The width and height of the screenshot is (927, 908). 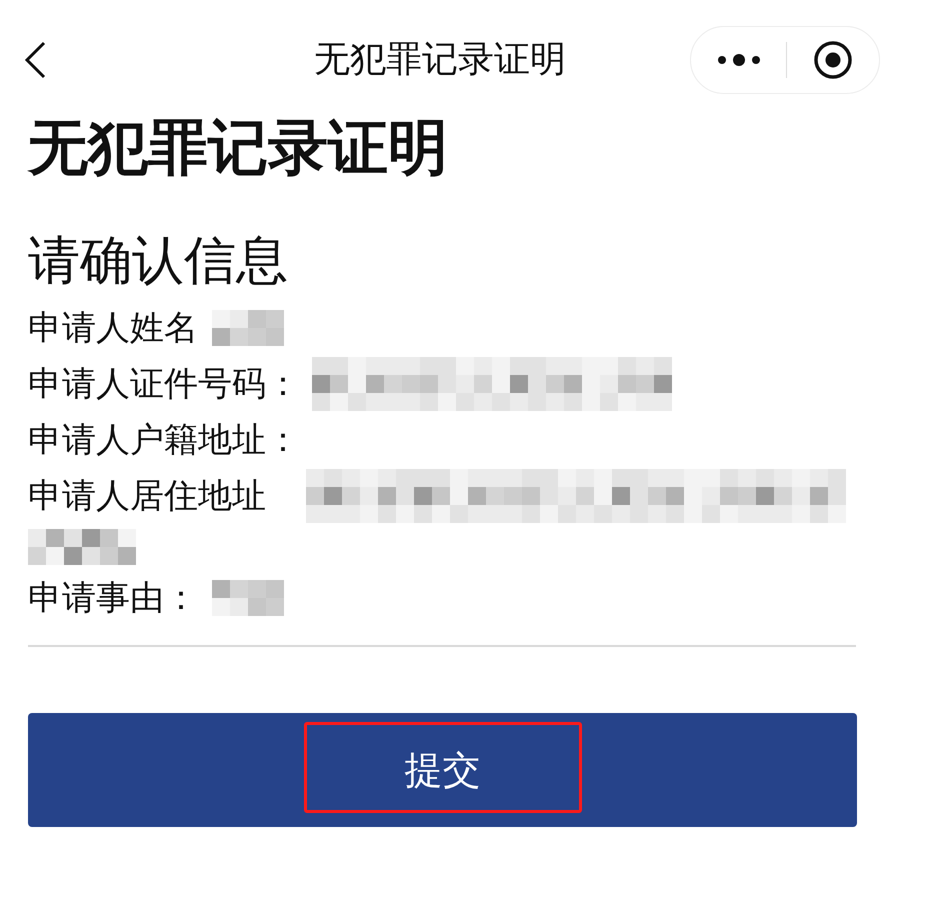 What do you see at coordinates (440, 60) in the screenshot?
I see `nav-title: 无犯罪记录证明` at bounding box center [440, 60].